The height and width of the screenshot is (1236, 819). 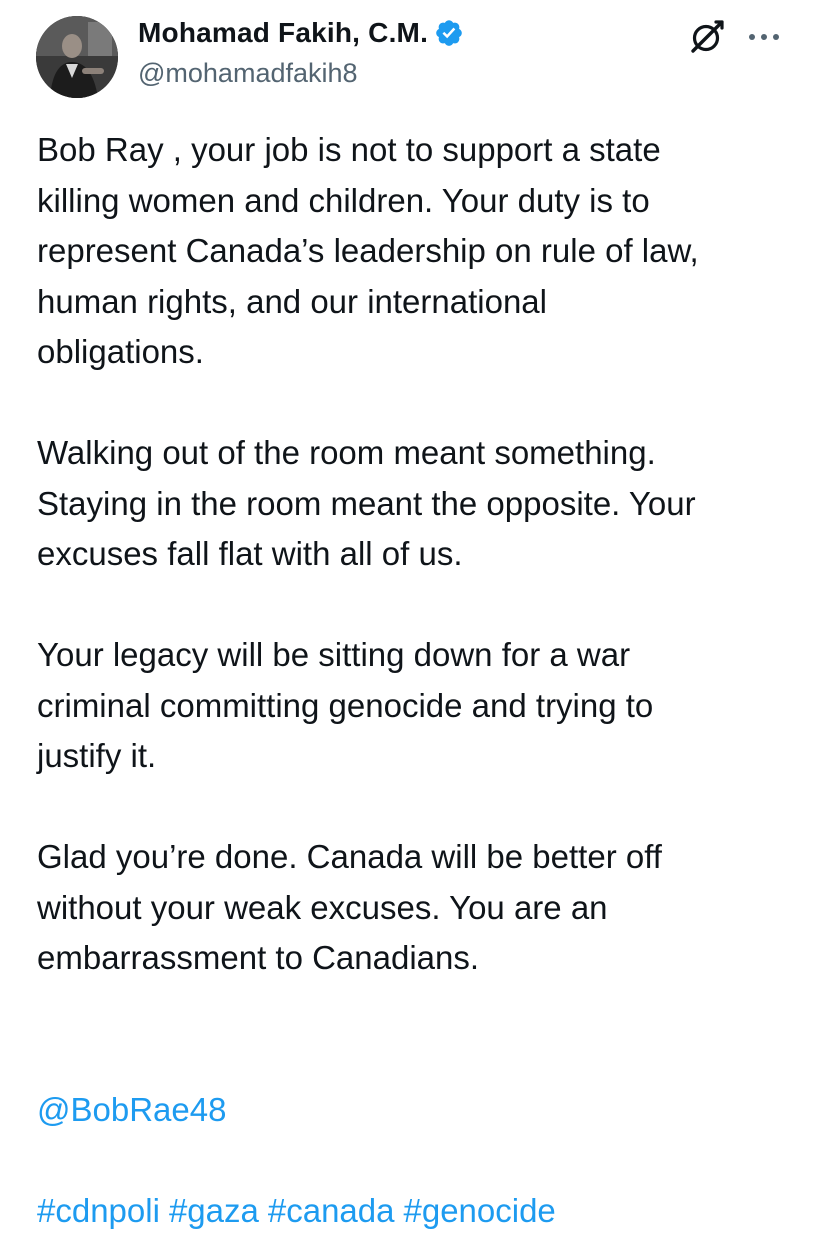 What do you see at coordinates (707, 37) in the screenshot?
I see `grok-icon` at bounding box center [707, 37].